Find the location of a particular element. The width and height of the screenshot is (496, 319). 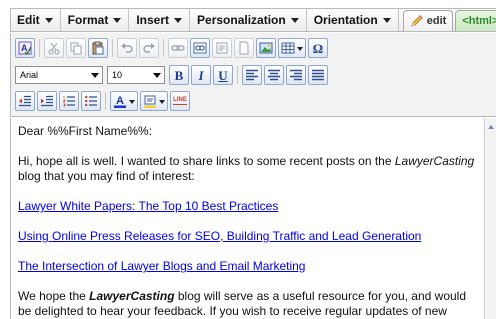

undo-icon is located at coordinates (127, 48).